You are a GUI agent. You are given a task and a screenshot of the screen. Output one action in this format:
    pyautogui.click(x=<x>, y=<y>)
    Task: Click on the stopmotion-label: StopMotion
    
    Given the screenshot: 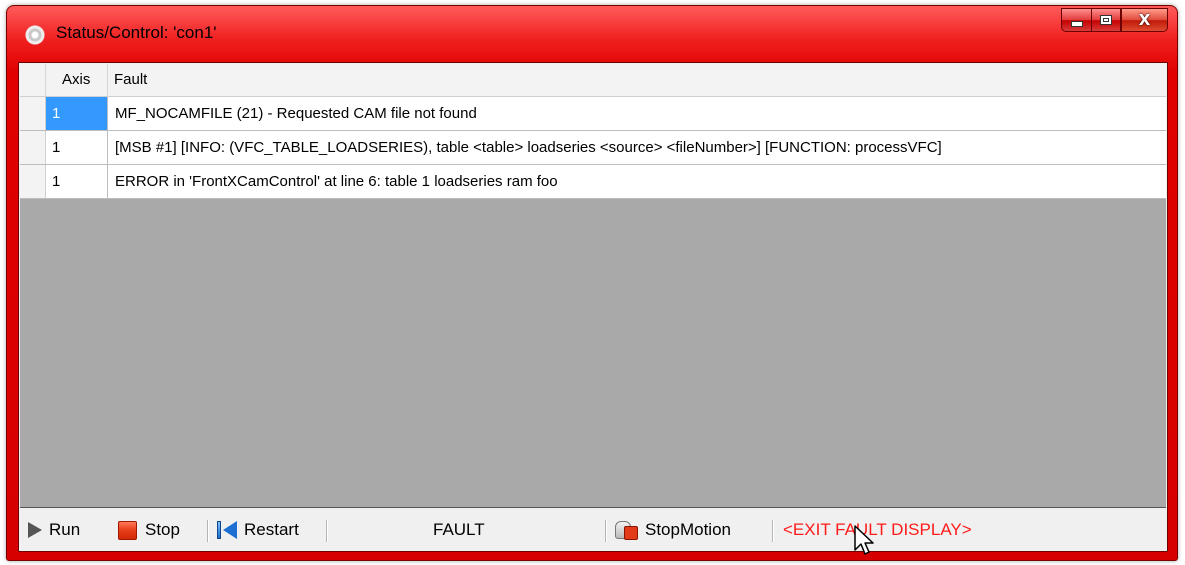 What is the action you would take?
    pyautogui.click(x=688, y=529)
    